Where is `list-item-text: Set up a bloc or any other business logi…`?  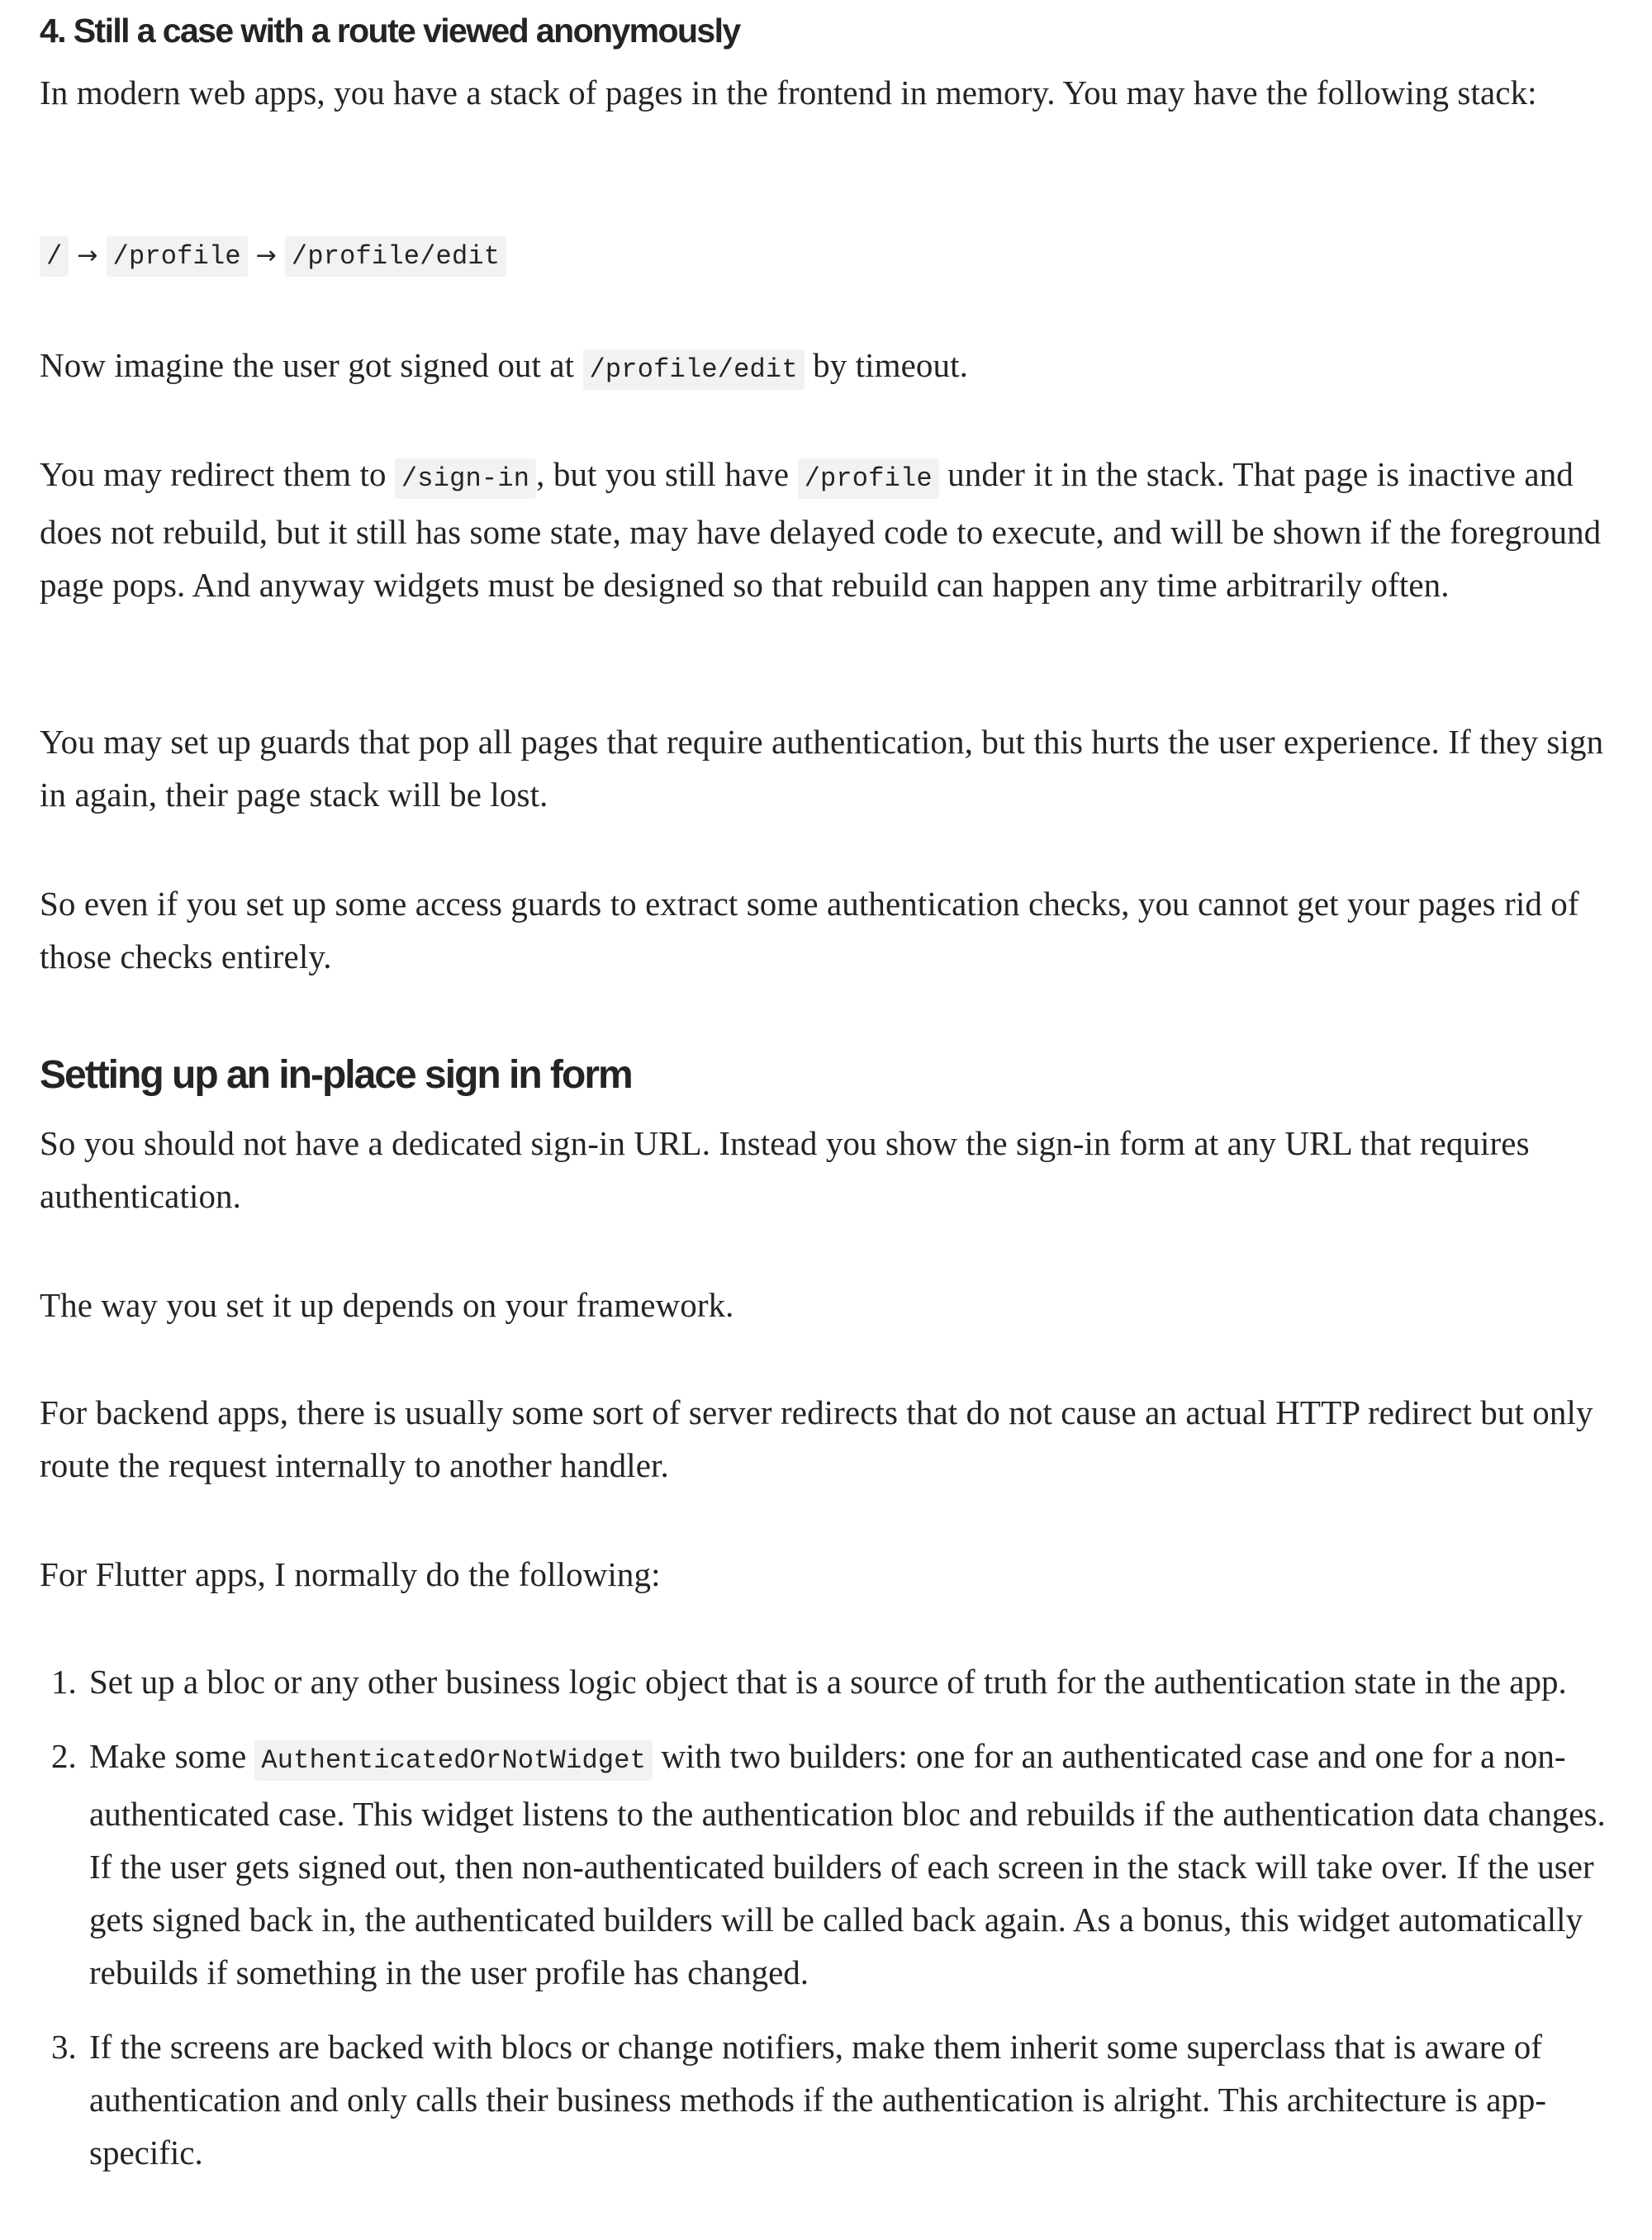 list-item-text: Set up a bloc or any other business logi… is located at coordinates (828, 1682).